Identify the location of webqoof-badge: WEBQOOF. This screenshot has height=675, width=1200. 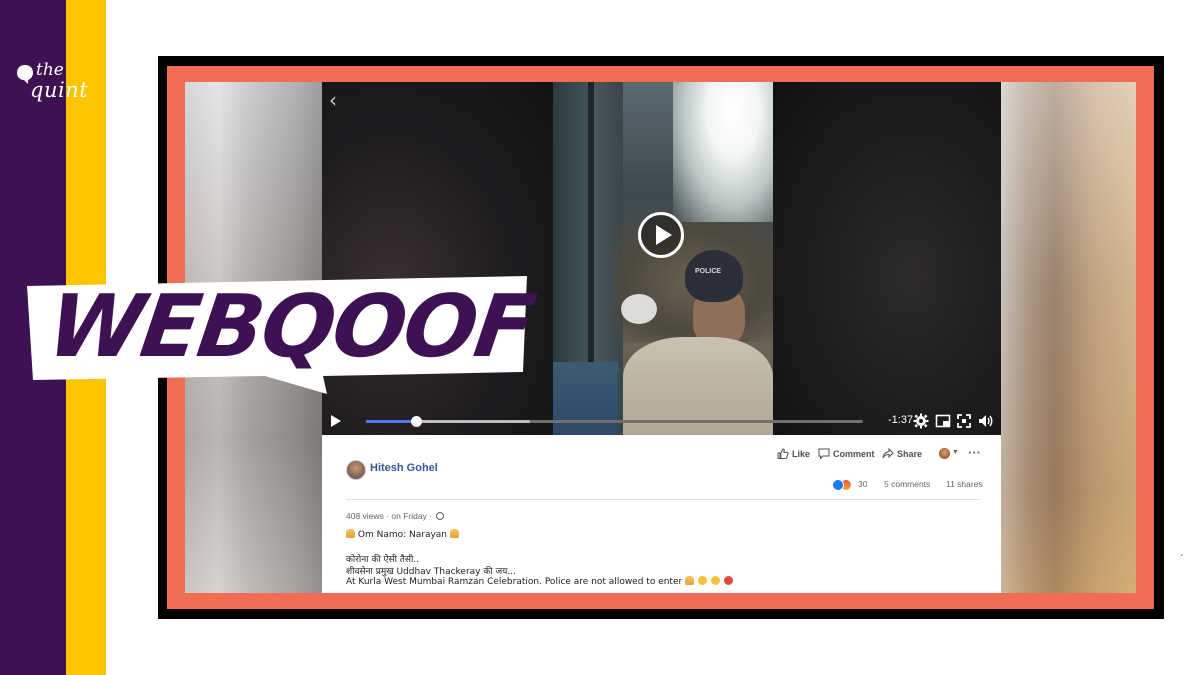
(283, 335).